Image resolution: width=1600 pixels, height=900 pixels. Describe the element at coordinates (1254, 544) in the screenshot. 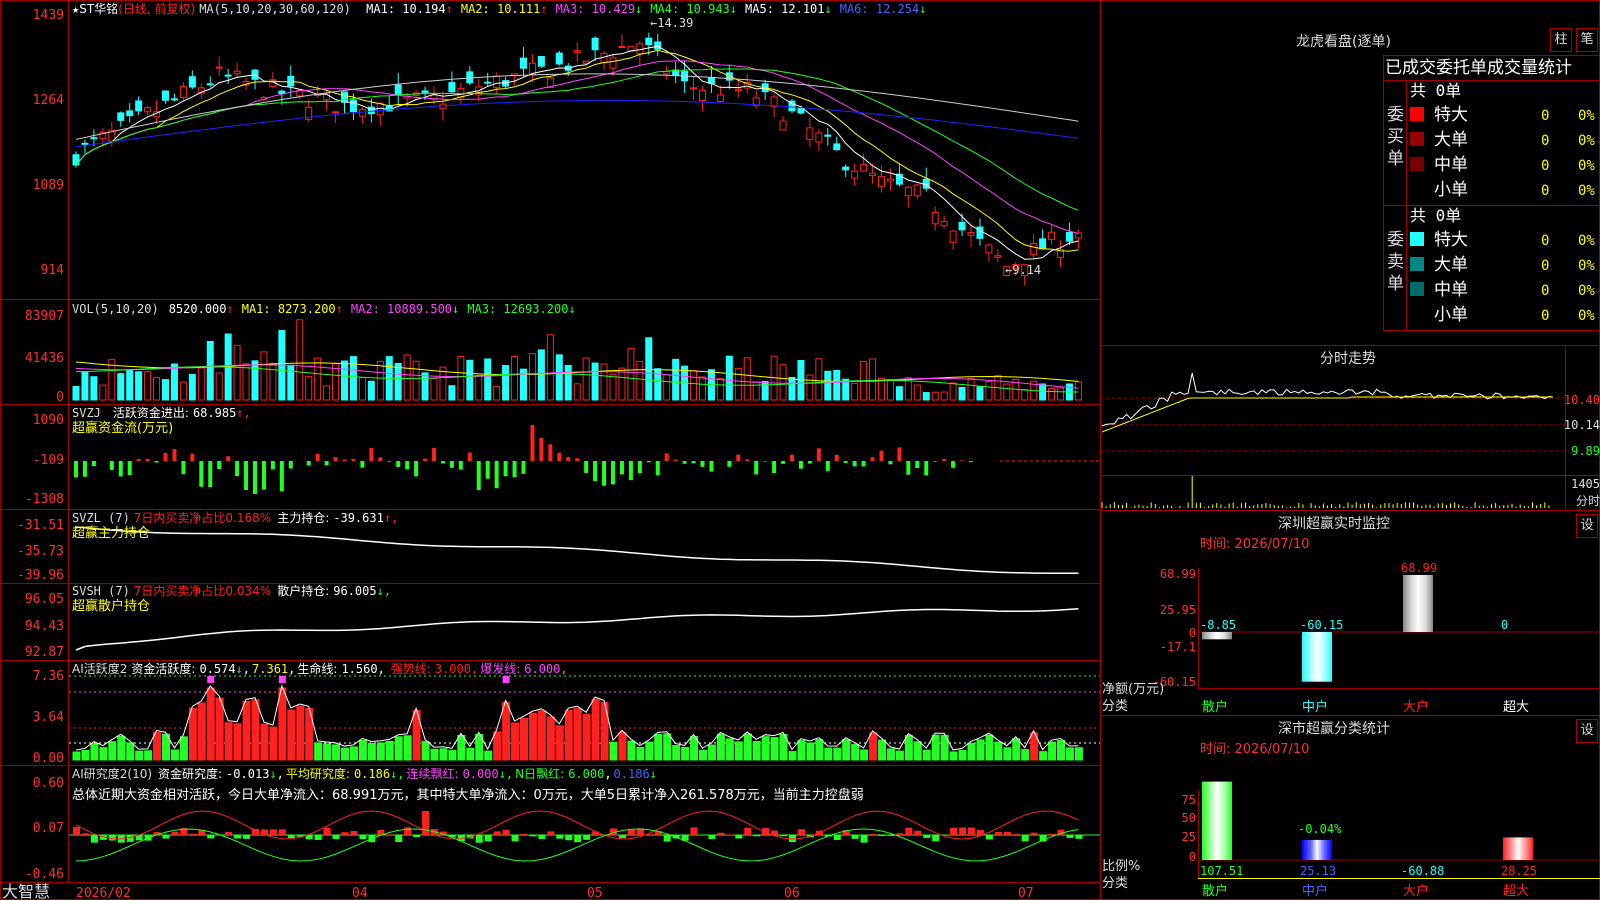

I see `sz-time: 时间: 2026/07/10` at that location.